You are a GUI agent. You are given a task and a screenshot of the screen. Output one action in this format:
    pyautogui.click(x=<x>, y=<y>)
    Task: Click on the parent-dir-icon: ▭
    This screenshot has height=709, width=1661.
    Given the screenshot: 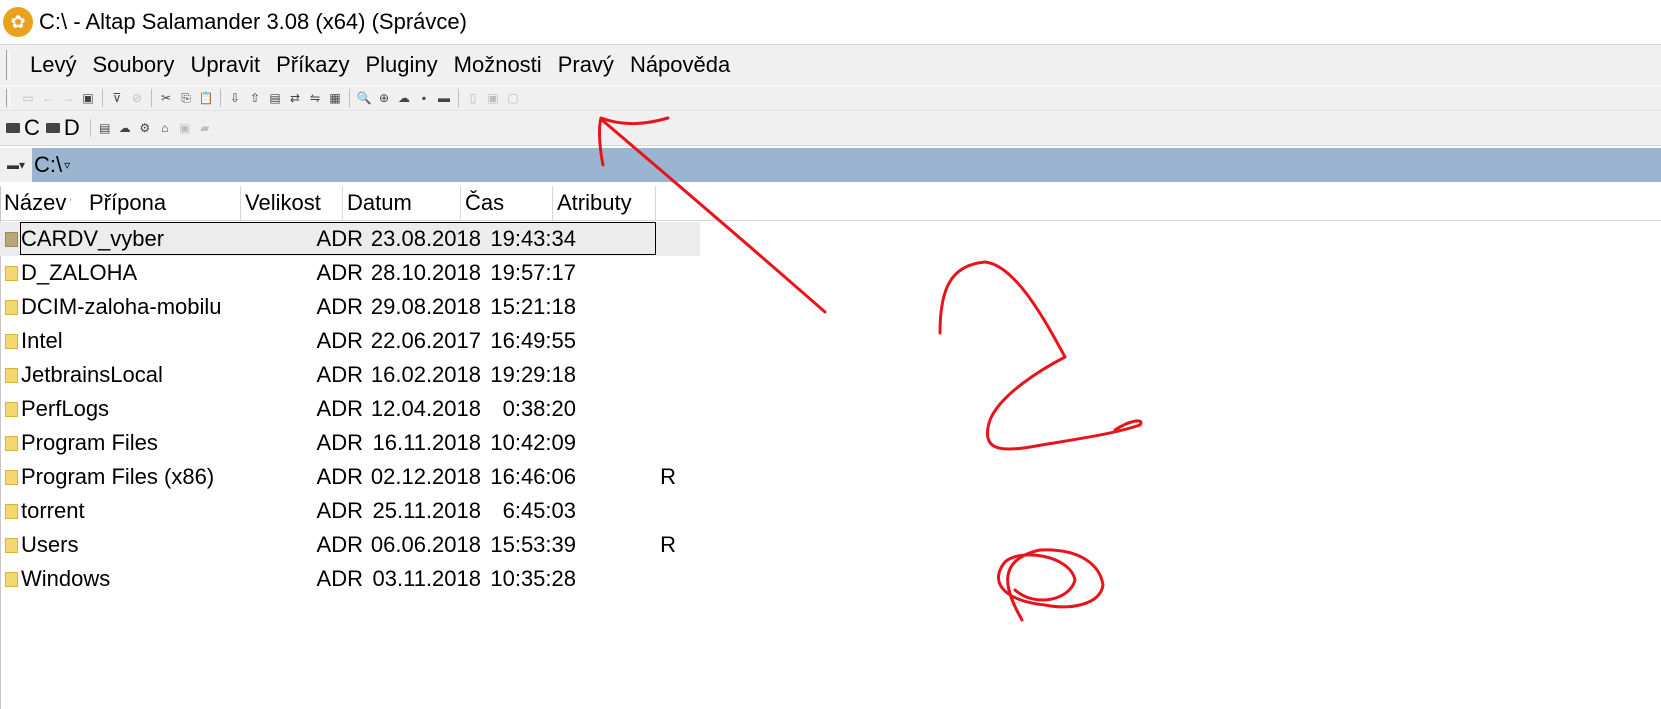 What is the action you would take?
    pyautogui.click(x=28, y=98)
    